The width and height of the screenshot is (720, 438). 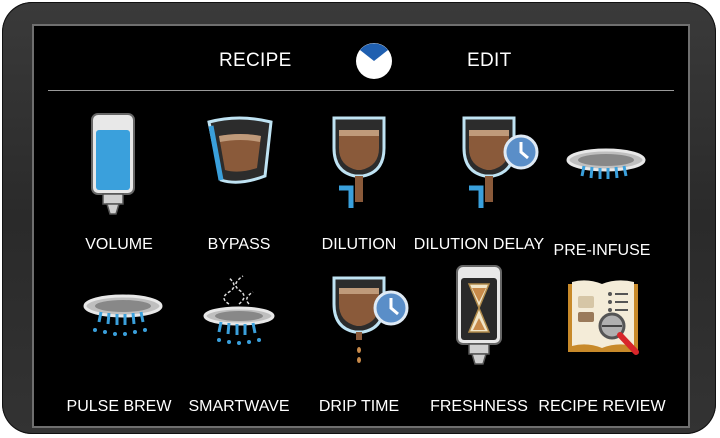 I want to click on tile-dilution-delay: DILUTION DELAY, so click(x=479, y=188).